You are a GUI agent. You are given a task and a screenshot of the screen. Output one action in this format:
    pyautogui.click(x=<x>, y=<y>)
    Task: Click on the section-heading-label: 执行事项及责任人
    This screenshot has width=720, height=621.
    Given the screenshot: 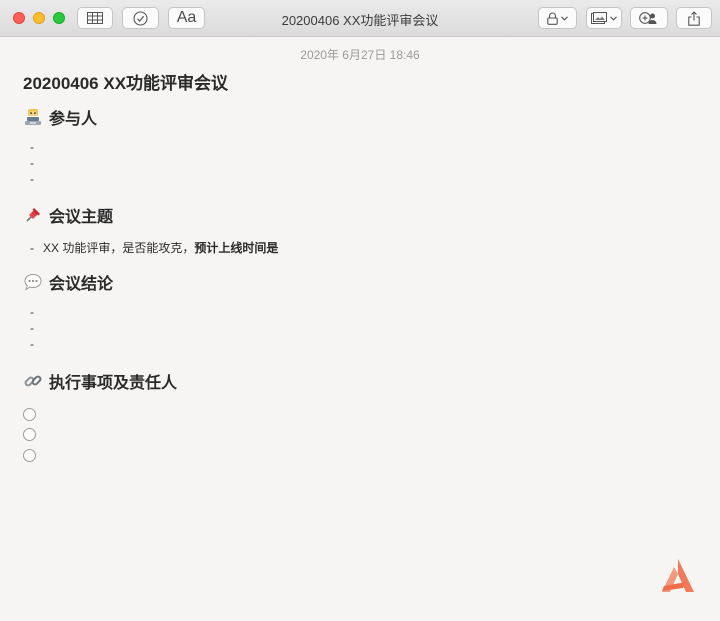 What is the action you would take?
    pyautogui.click(x=113, y=383)
    